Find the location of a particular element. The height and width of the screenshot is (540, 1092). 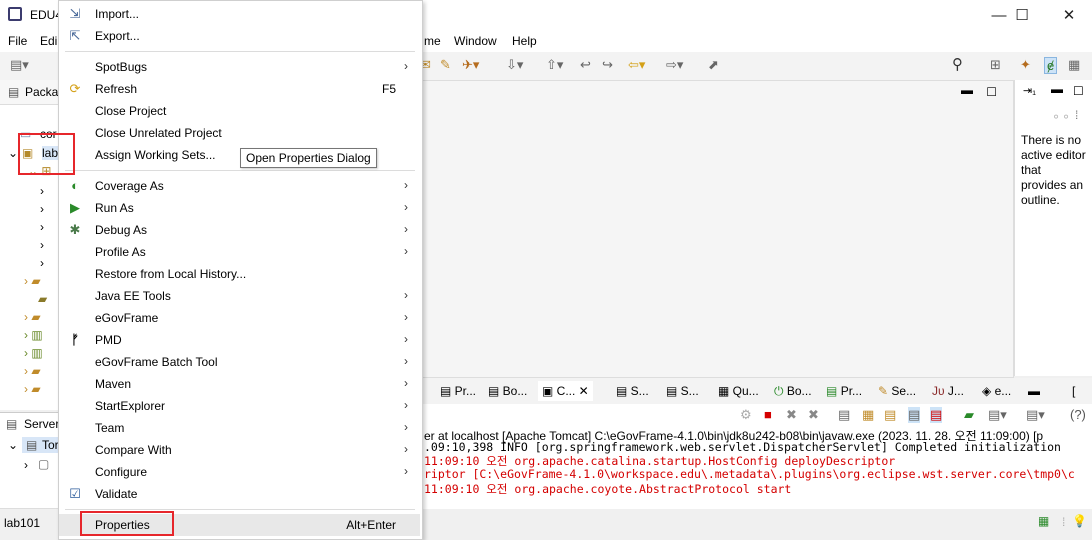

menu-item-close-project: Close Project is located at coordinates (239, 111).